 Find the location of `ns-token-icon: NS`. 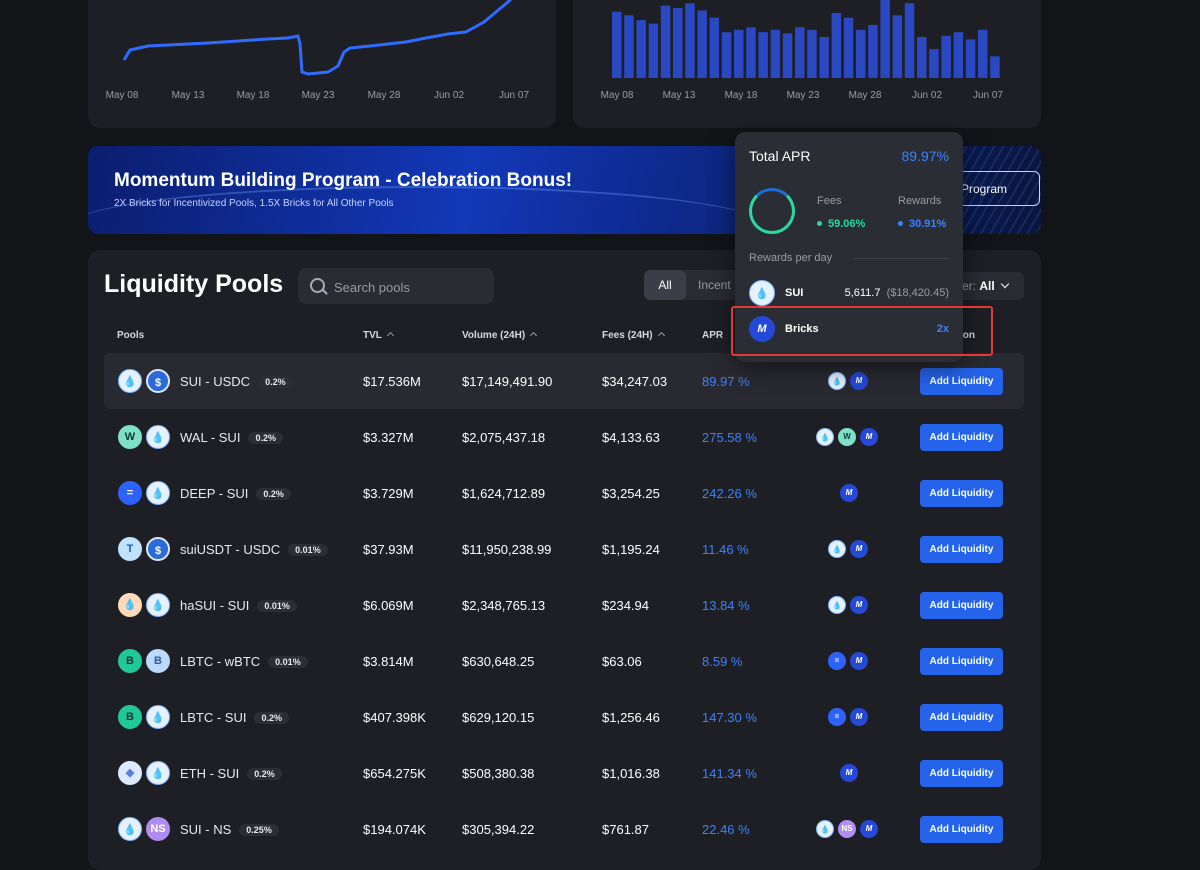

ns-token-icon: NS is located at coordinates (158, 829).